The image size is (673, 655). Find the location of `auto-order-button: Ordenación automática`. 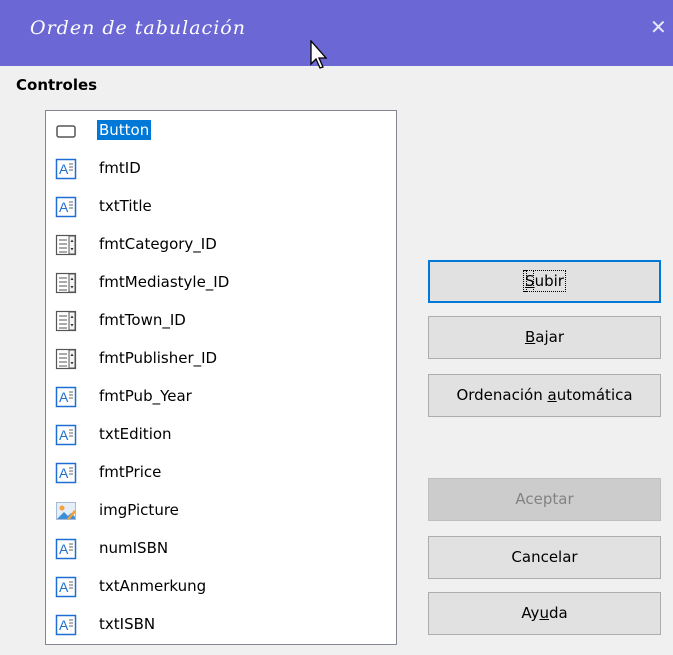

auto-order-button: Ordenación automática is located at coordinates (544, 395).